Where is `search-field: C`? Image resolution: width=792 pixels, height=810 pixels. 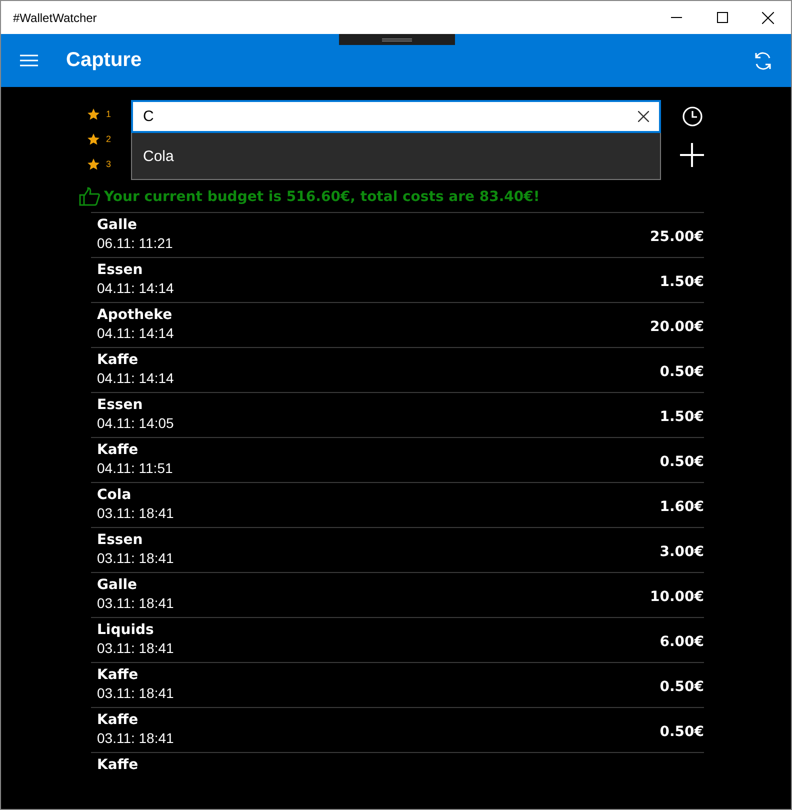 search-field: C is located at coordinates (390, 116).